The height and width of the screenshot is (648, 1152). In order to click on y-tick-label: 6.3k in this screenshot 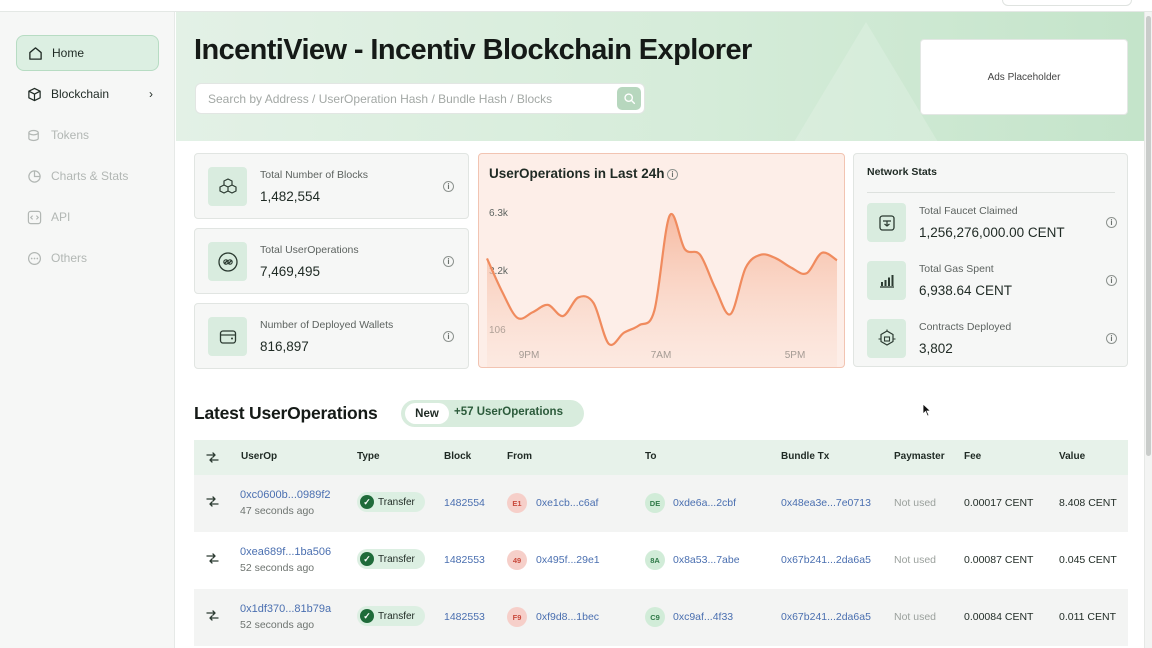, I will do `click(499, 213)`.